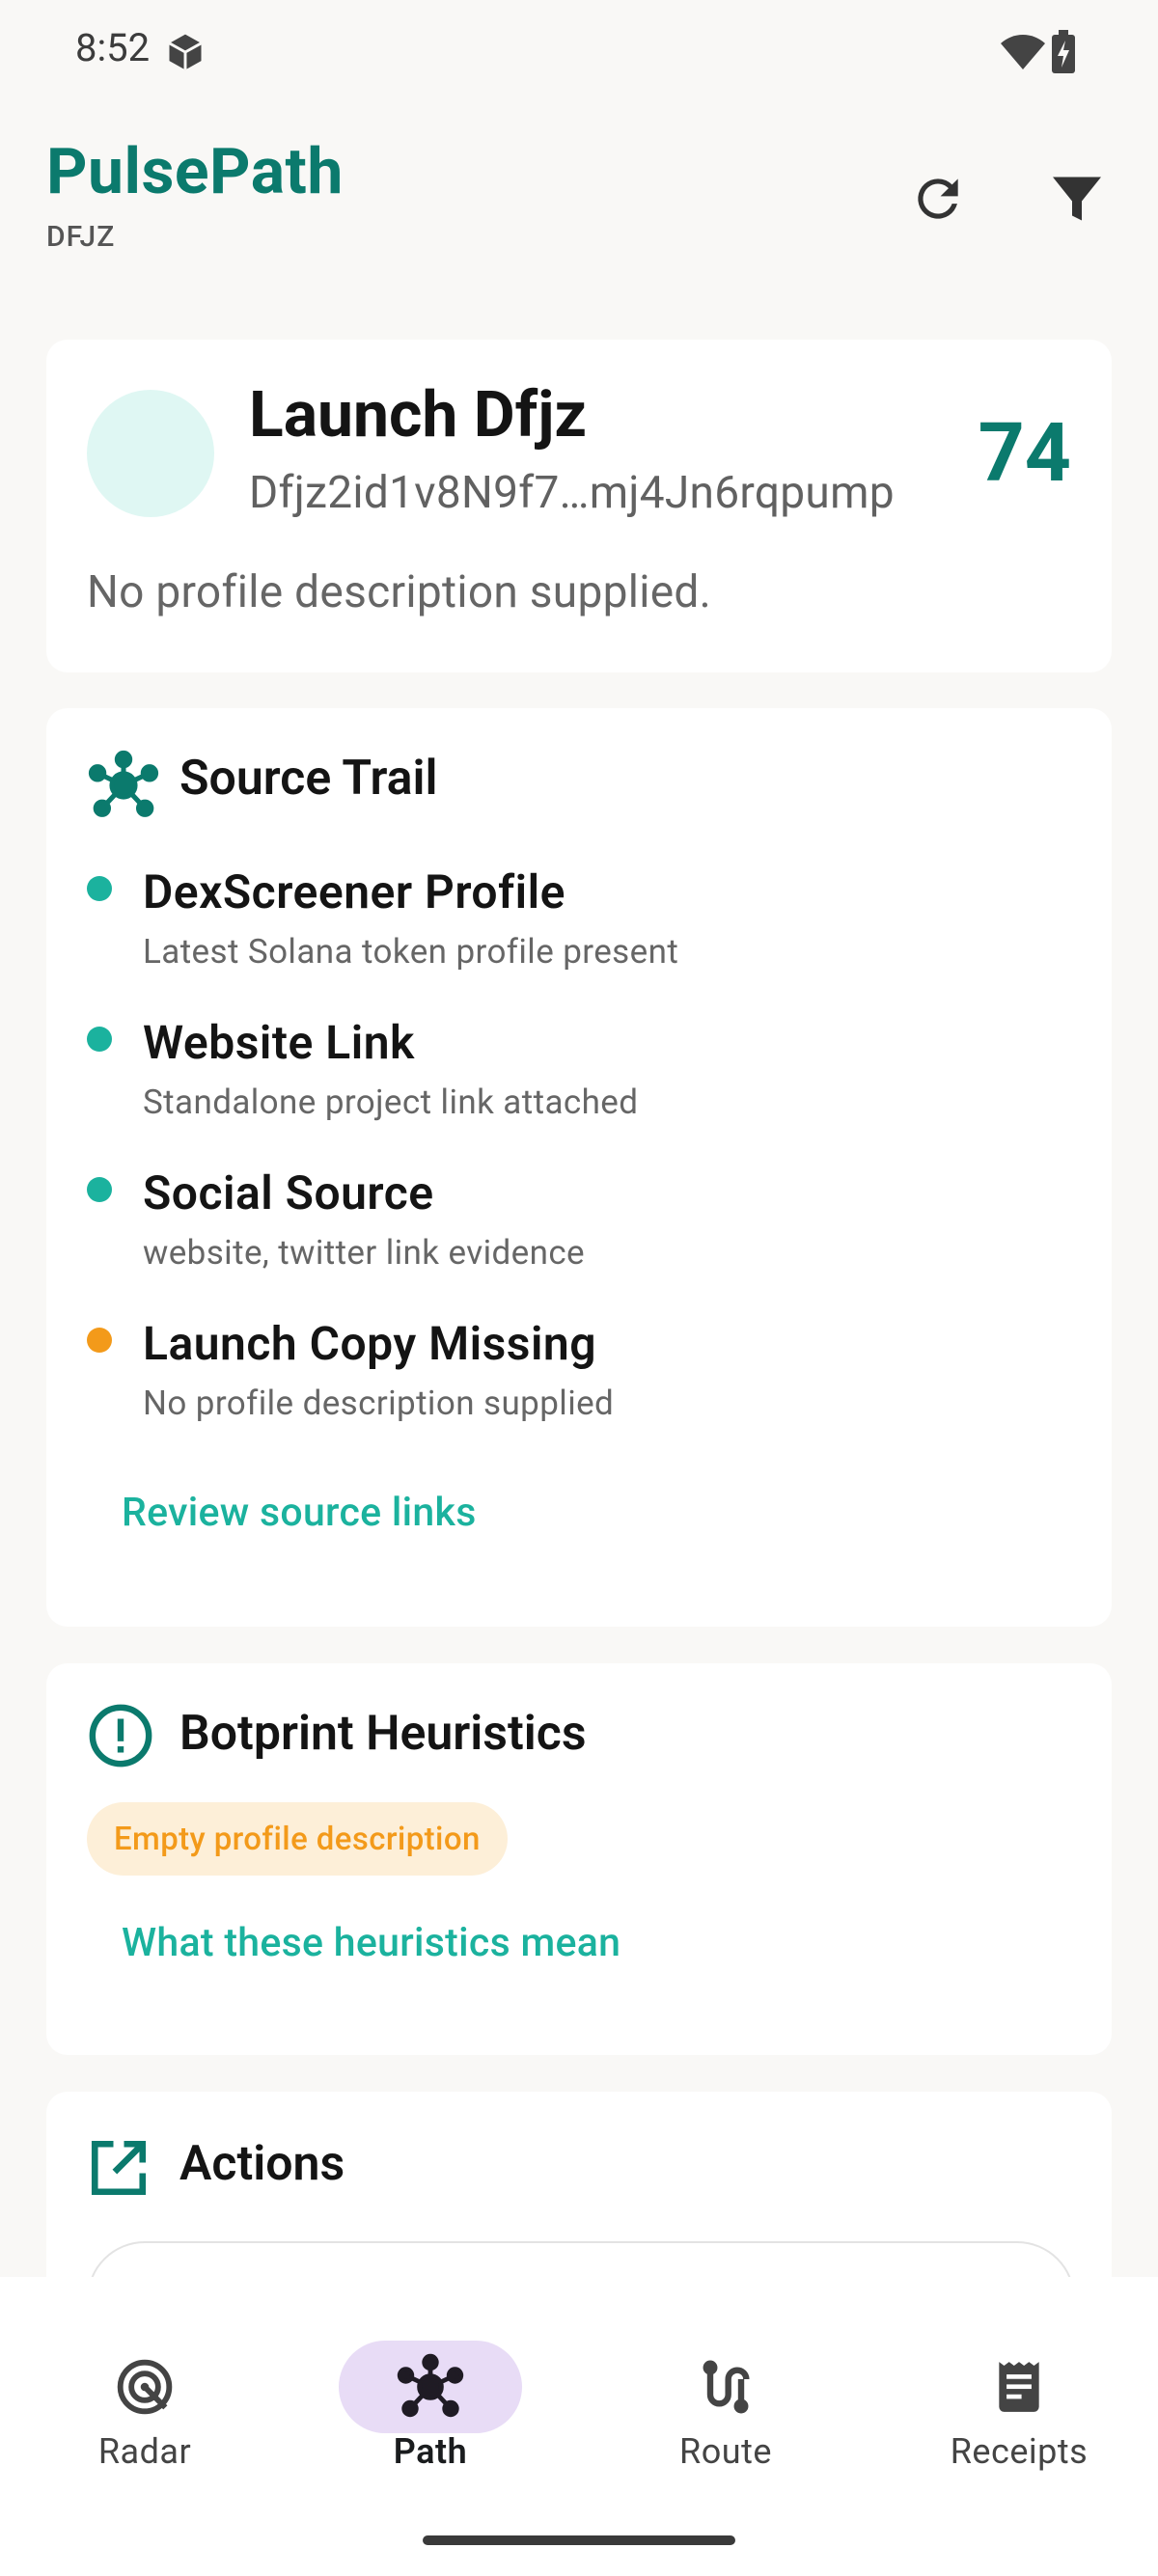  What do you see at coordinates (572, 493) in the screenshot?
I see `token-address: Dfjz2id1v8N9f7…mj4Jn6rqpump` at bounding box center [572, 493].